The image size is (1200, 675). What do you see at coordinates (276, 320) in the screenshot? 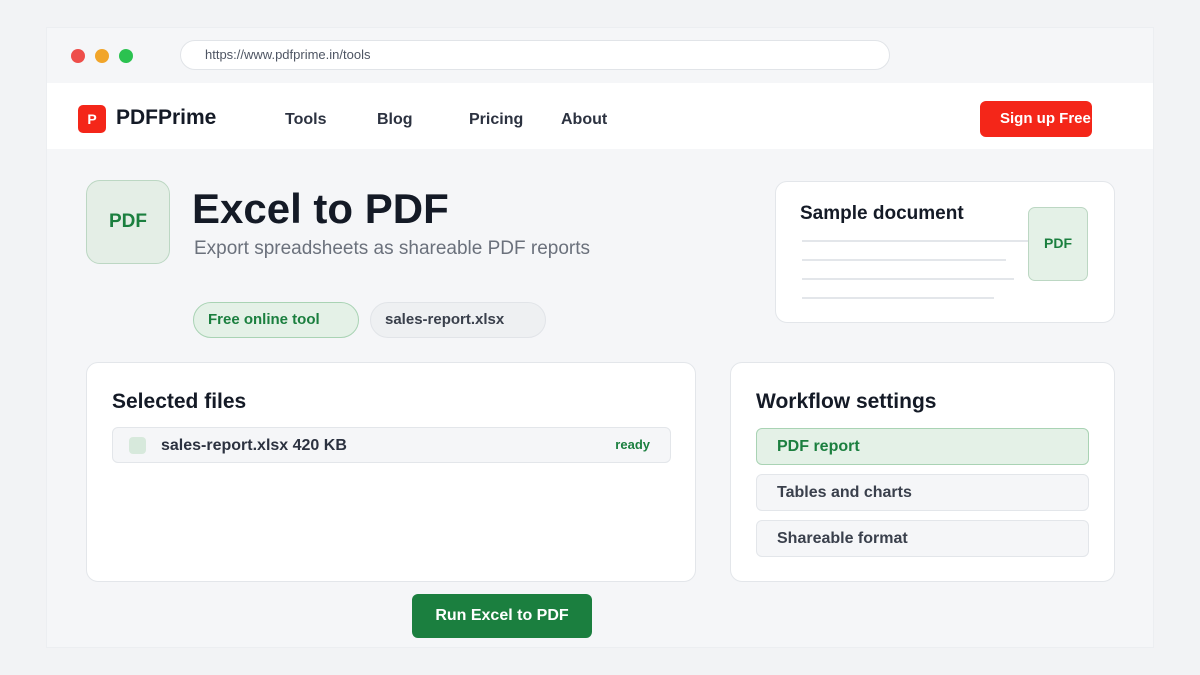
I see `free-tool-badge: Free online tool` at bounding box center [276, 320].